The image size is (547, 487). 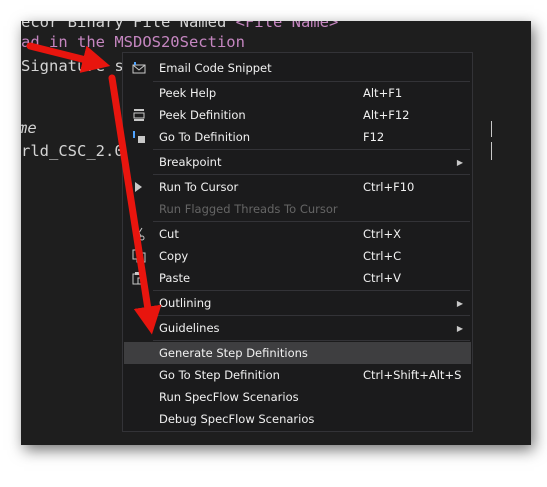 I want to click on menu-item-debug-specflow-scenarios: Debug SpecFlow Scenarios, so click(x=297, y=419).